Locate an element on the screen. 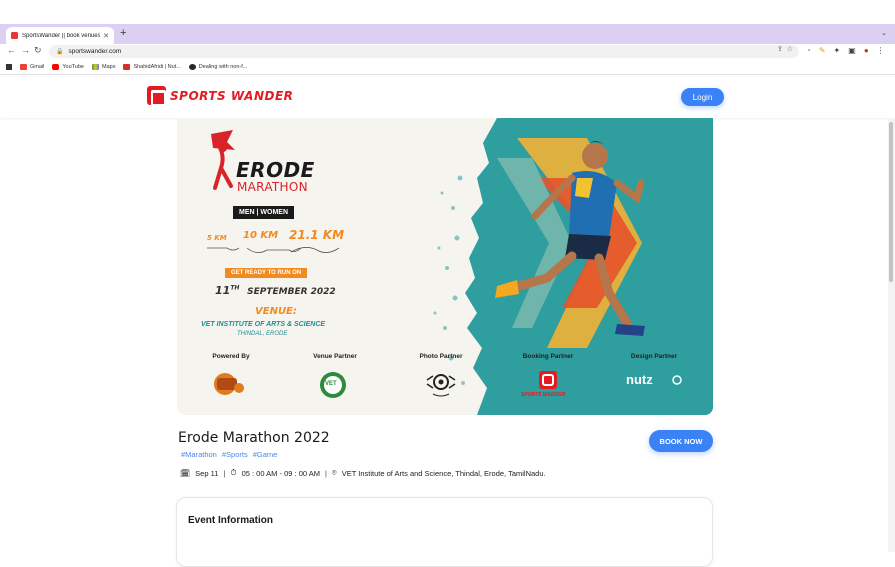 The height and width of the screenshot is (567, 895). close-tab-icon: ✕ is located at coordinates (106, 36).